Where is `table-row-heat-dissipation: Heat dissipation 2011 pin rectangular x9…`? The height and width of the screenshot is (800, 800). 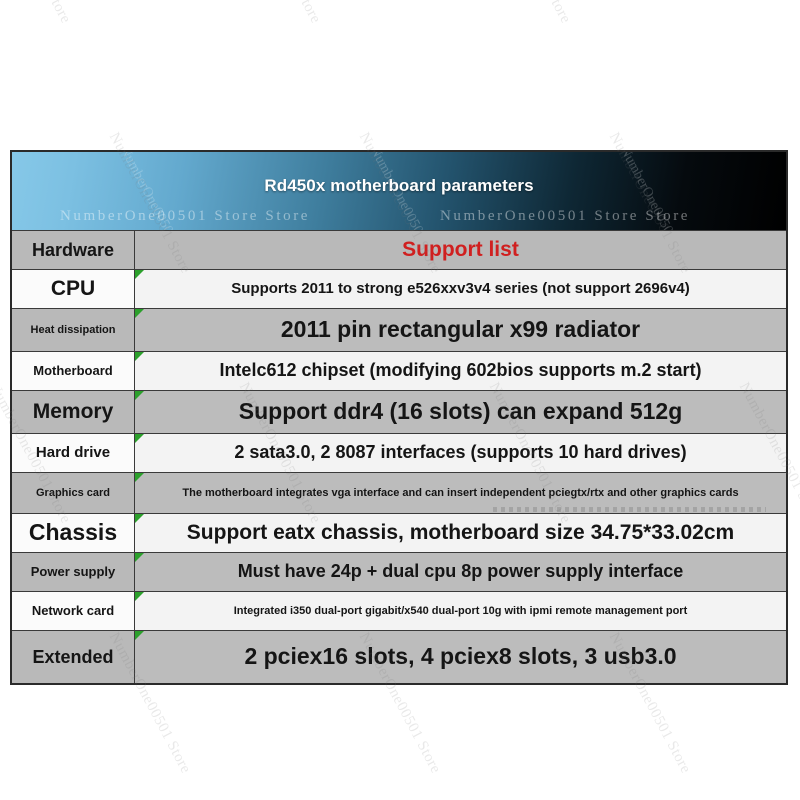 table-row-heat-dissipation: Heat dissipation 2011 pin rectangular x9… is located at coordinates (399, 329).